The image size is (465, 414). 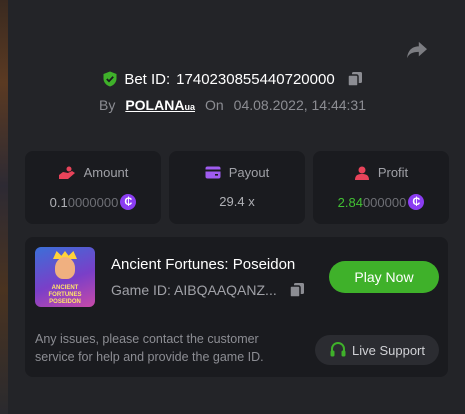 I want to click on thumbnail-text-3: POSEIDON, so click(x=65, y=302).